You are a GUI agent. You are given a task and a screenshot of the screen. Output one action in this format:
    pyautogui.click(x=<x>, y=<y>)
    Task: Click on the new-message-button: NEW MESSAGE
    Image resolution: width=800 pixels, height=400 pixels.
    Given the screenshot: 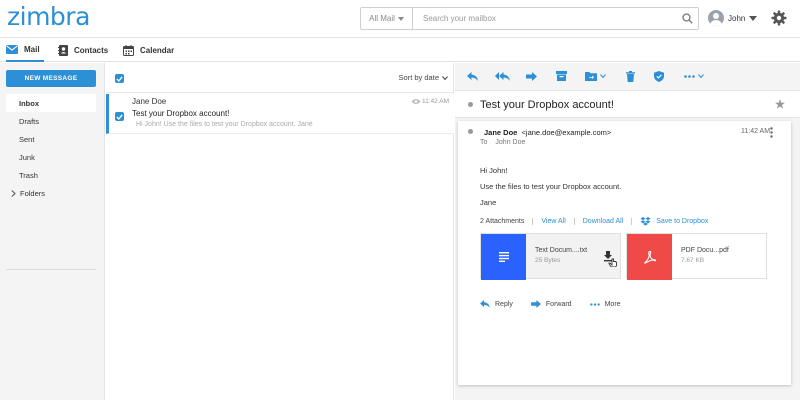 What is the action you would take?
    pyautogui.click(x=51, y=78)
    